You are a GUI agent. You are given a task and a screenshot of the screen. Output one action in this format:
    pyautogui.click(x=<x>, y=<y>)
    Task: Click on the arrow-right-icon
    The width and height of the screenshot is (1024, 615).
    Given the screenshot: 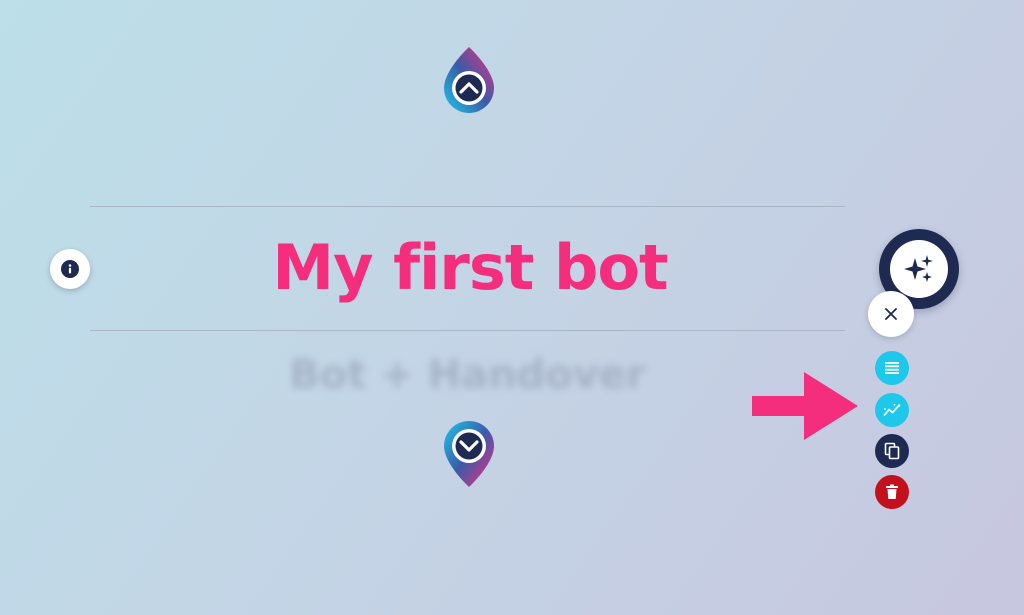 What is the action you would take?
    pyautogui.click(x=805, y=406)
    